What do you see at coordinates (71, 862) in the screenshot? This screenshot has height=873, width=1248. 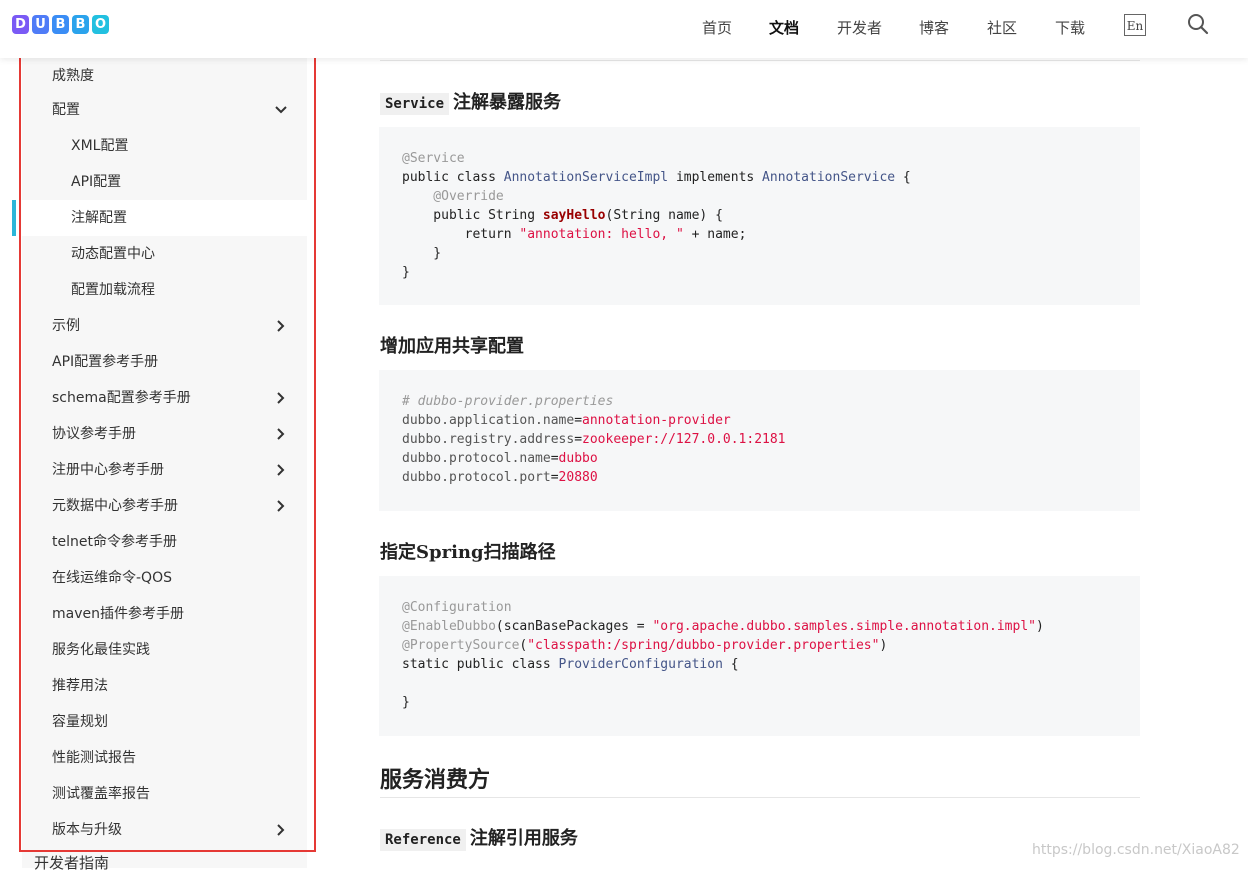 I see `sidebar-item-developer-guide: 开发者指南` at bounding box center [71, 862].